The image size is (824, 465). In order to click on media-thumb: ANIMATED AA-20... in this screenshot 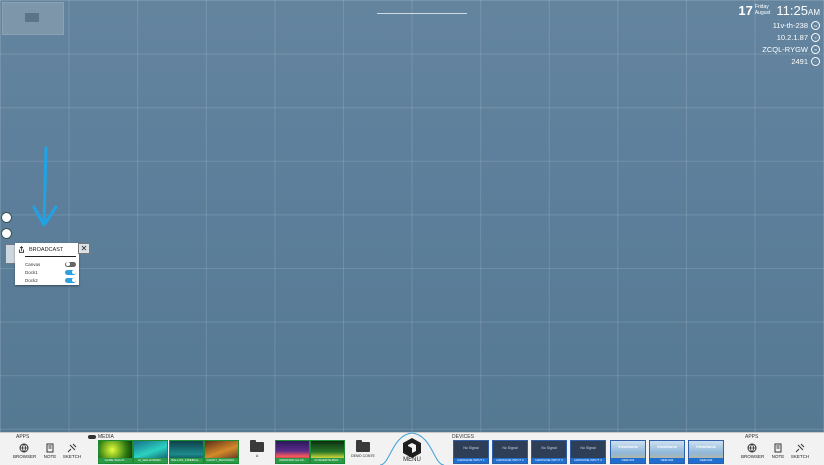, I will do `click(292, 452)`.